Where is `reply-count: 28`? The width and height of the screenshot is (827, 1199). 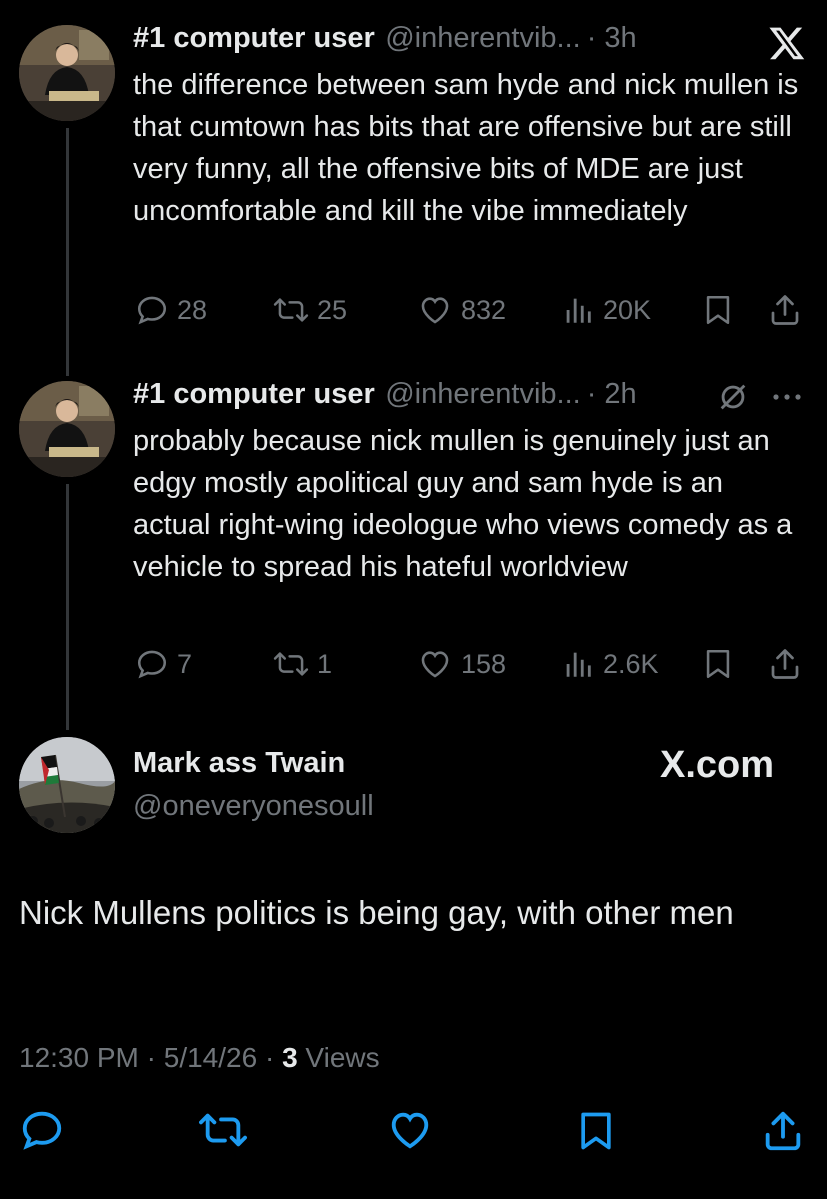
reply-count: 28 is located at coordinates (192, 309).